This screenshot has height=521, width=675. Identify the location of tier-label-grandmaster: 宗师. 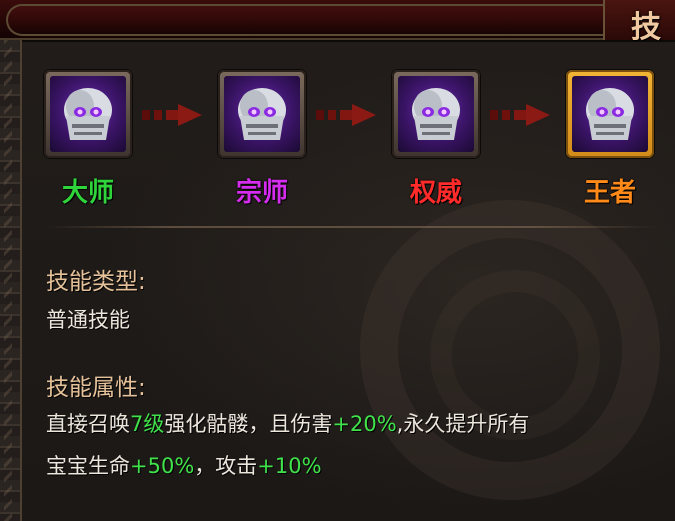
(261, 193).